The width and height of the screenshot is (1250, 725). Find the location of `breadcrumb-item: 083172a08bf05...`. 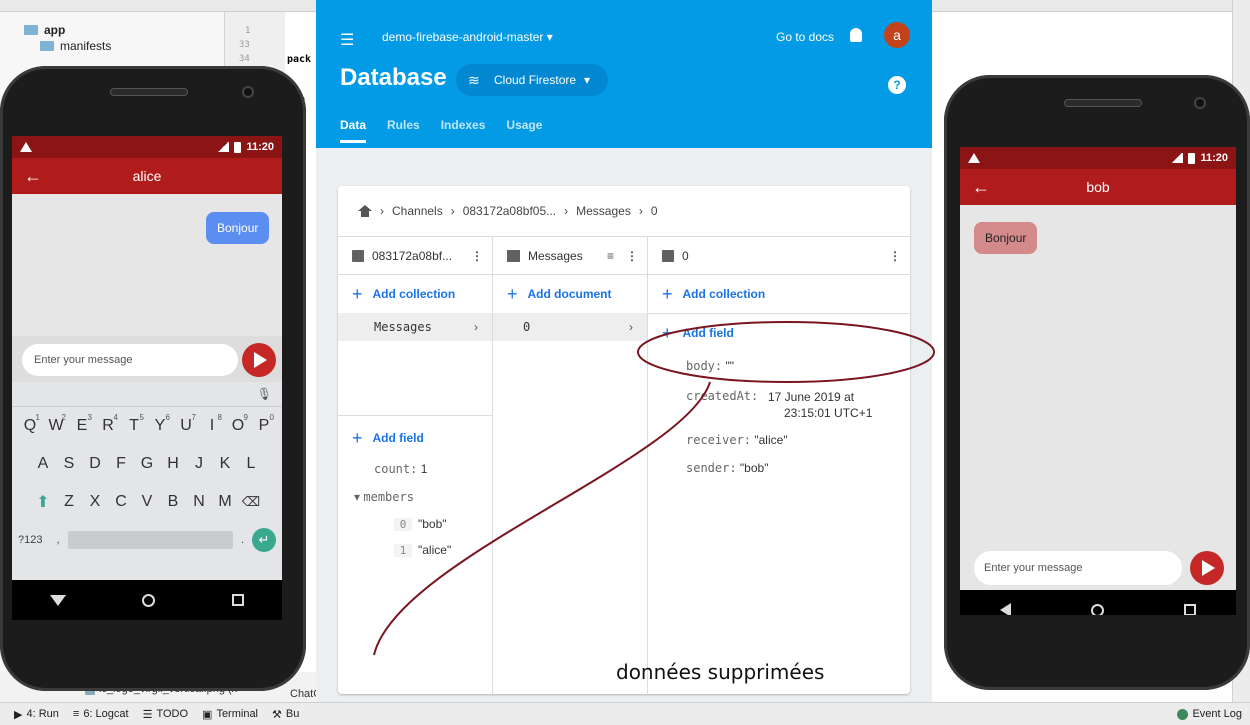

breadcrumb-item: 083172a08bf05... is located at coordinates (509, 211).